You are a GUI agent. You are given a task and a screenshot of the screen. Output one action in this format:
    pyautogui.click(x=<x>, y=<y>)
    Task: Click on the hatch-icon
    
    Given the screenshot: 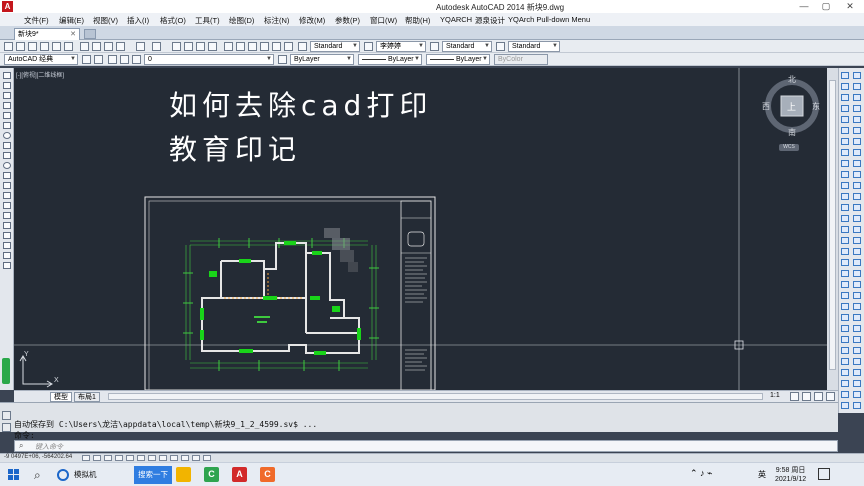 What is the action you would take?
    pyautogui.click(x=7, y=215)
    